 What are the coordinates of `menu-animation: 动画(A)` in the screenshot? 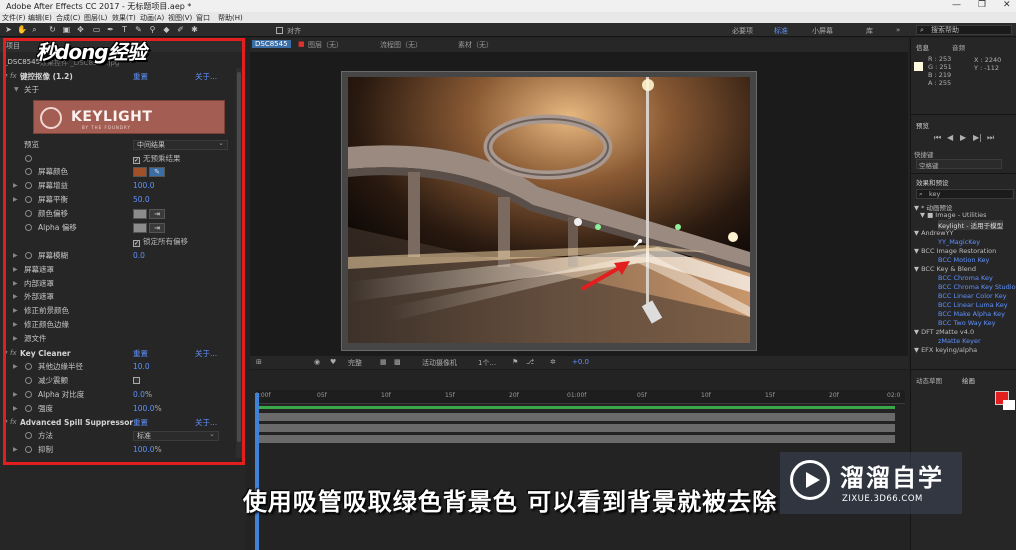 It's located at (152, 18).